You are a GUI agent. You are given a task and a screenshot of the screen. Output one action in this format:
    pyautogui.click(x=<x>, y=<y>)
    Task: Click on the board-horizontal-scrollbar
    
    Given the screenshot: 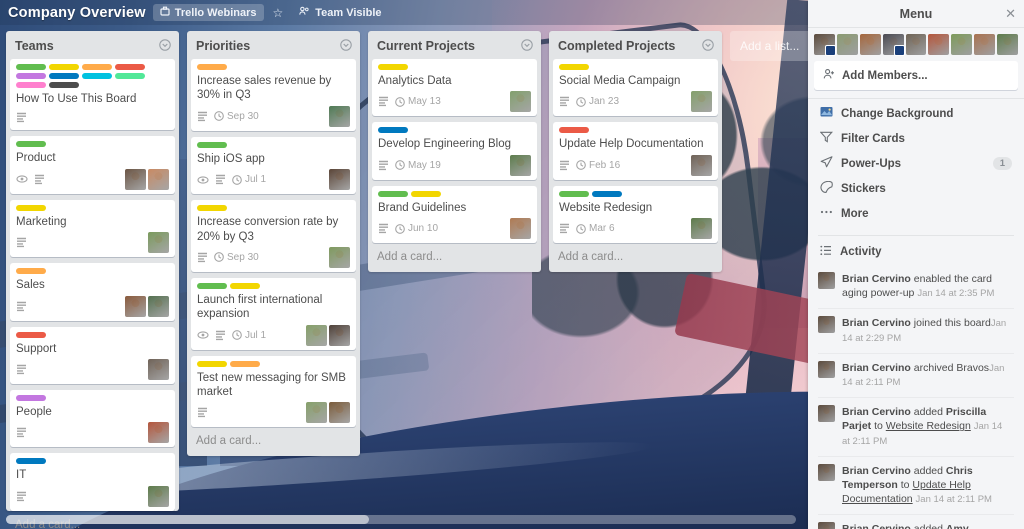 What is the action you would take?
    pyautogui.click(x=401, y=519)
    